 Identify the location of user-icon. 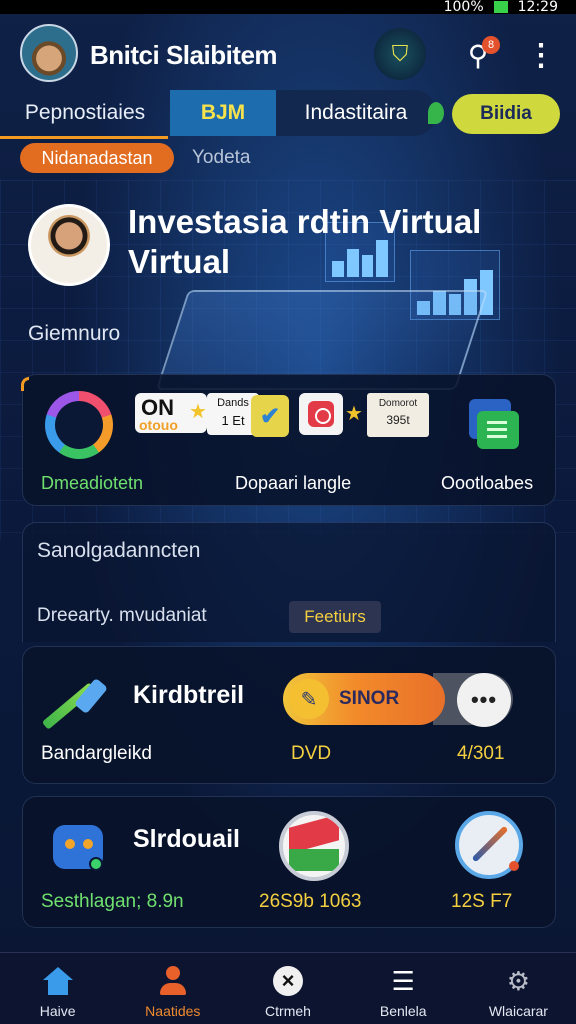
(173, 981).